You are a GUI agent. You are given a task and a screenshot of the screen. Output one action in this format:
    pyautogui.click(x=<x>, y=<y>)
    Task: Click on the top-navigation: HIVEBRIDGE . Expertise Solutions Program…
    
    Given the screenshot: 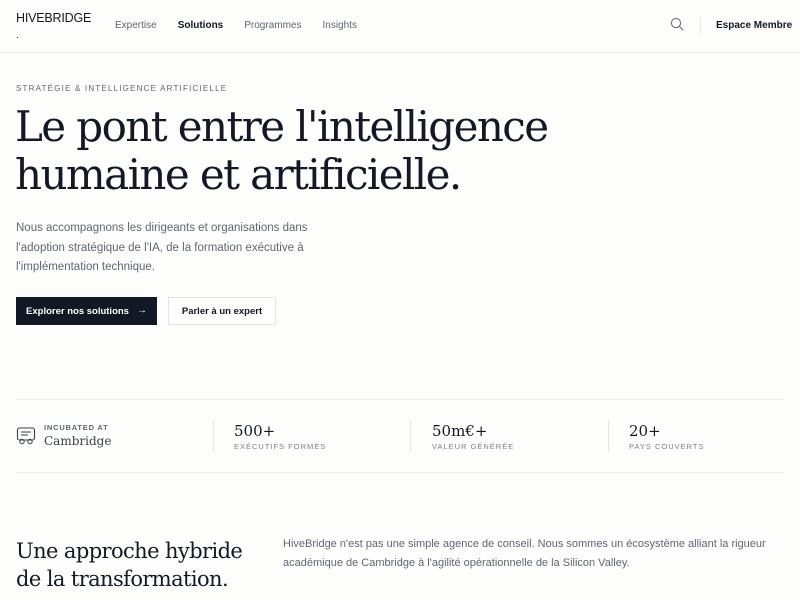 What is the action you would take?
    pyautogui.click(x=400, y=26)
    